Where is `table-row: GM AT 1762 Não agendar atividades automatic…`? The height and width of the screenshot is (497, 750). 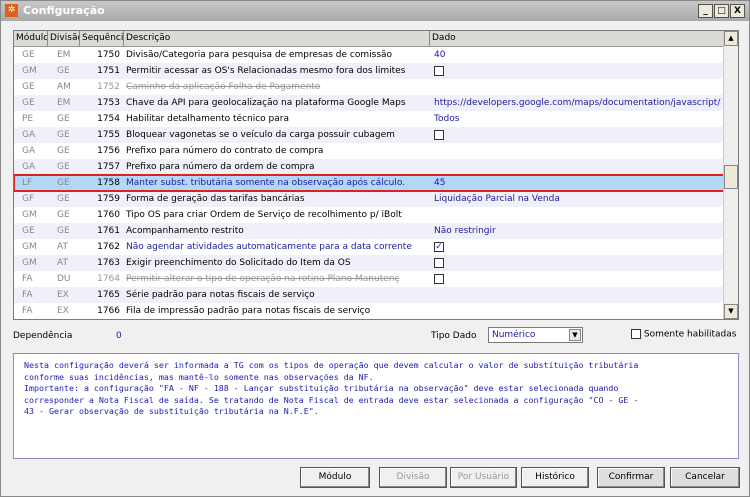
table-row: GM AT 1762 Não agendar atividades automatic… is located at coordinates (369, 247).